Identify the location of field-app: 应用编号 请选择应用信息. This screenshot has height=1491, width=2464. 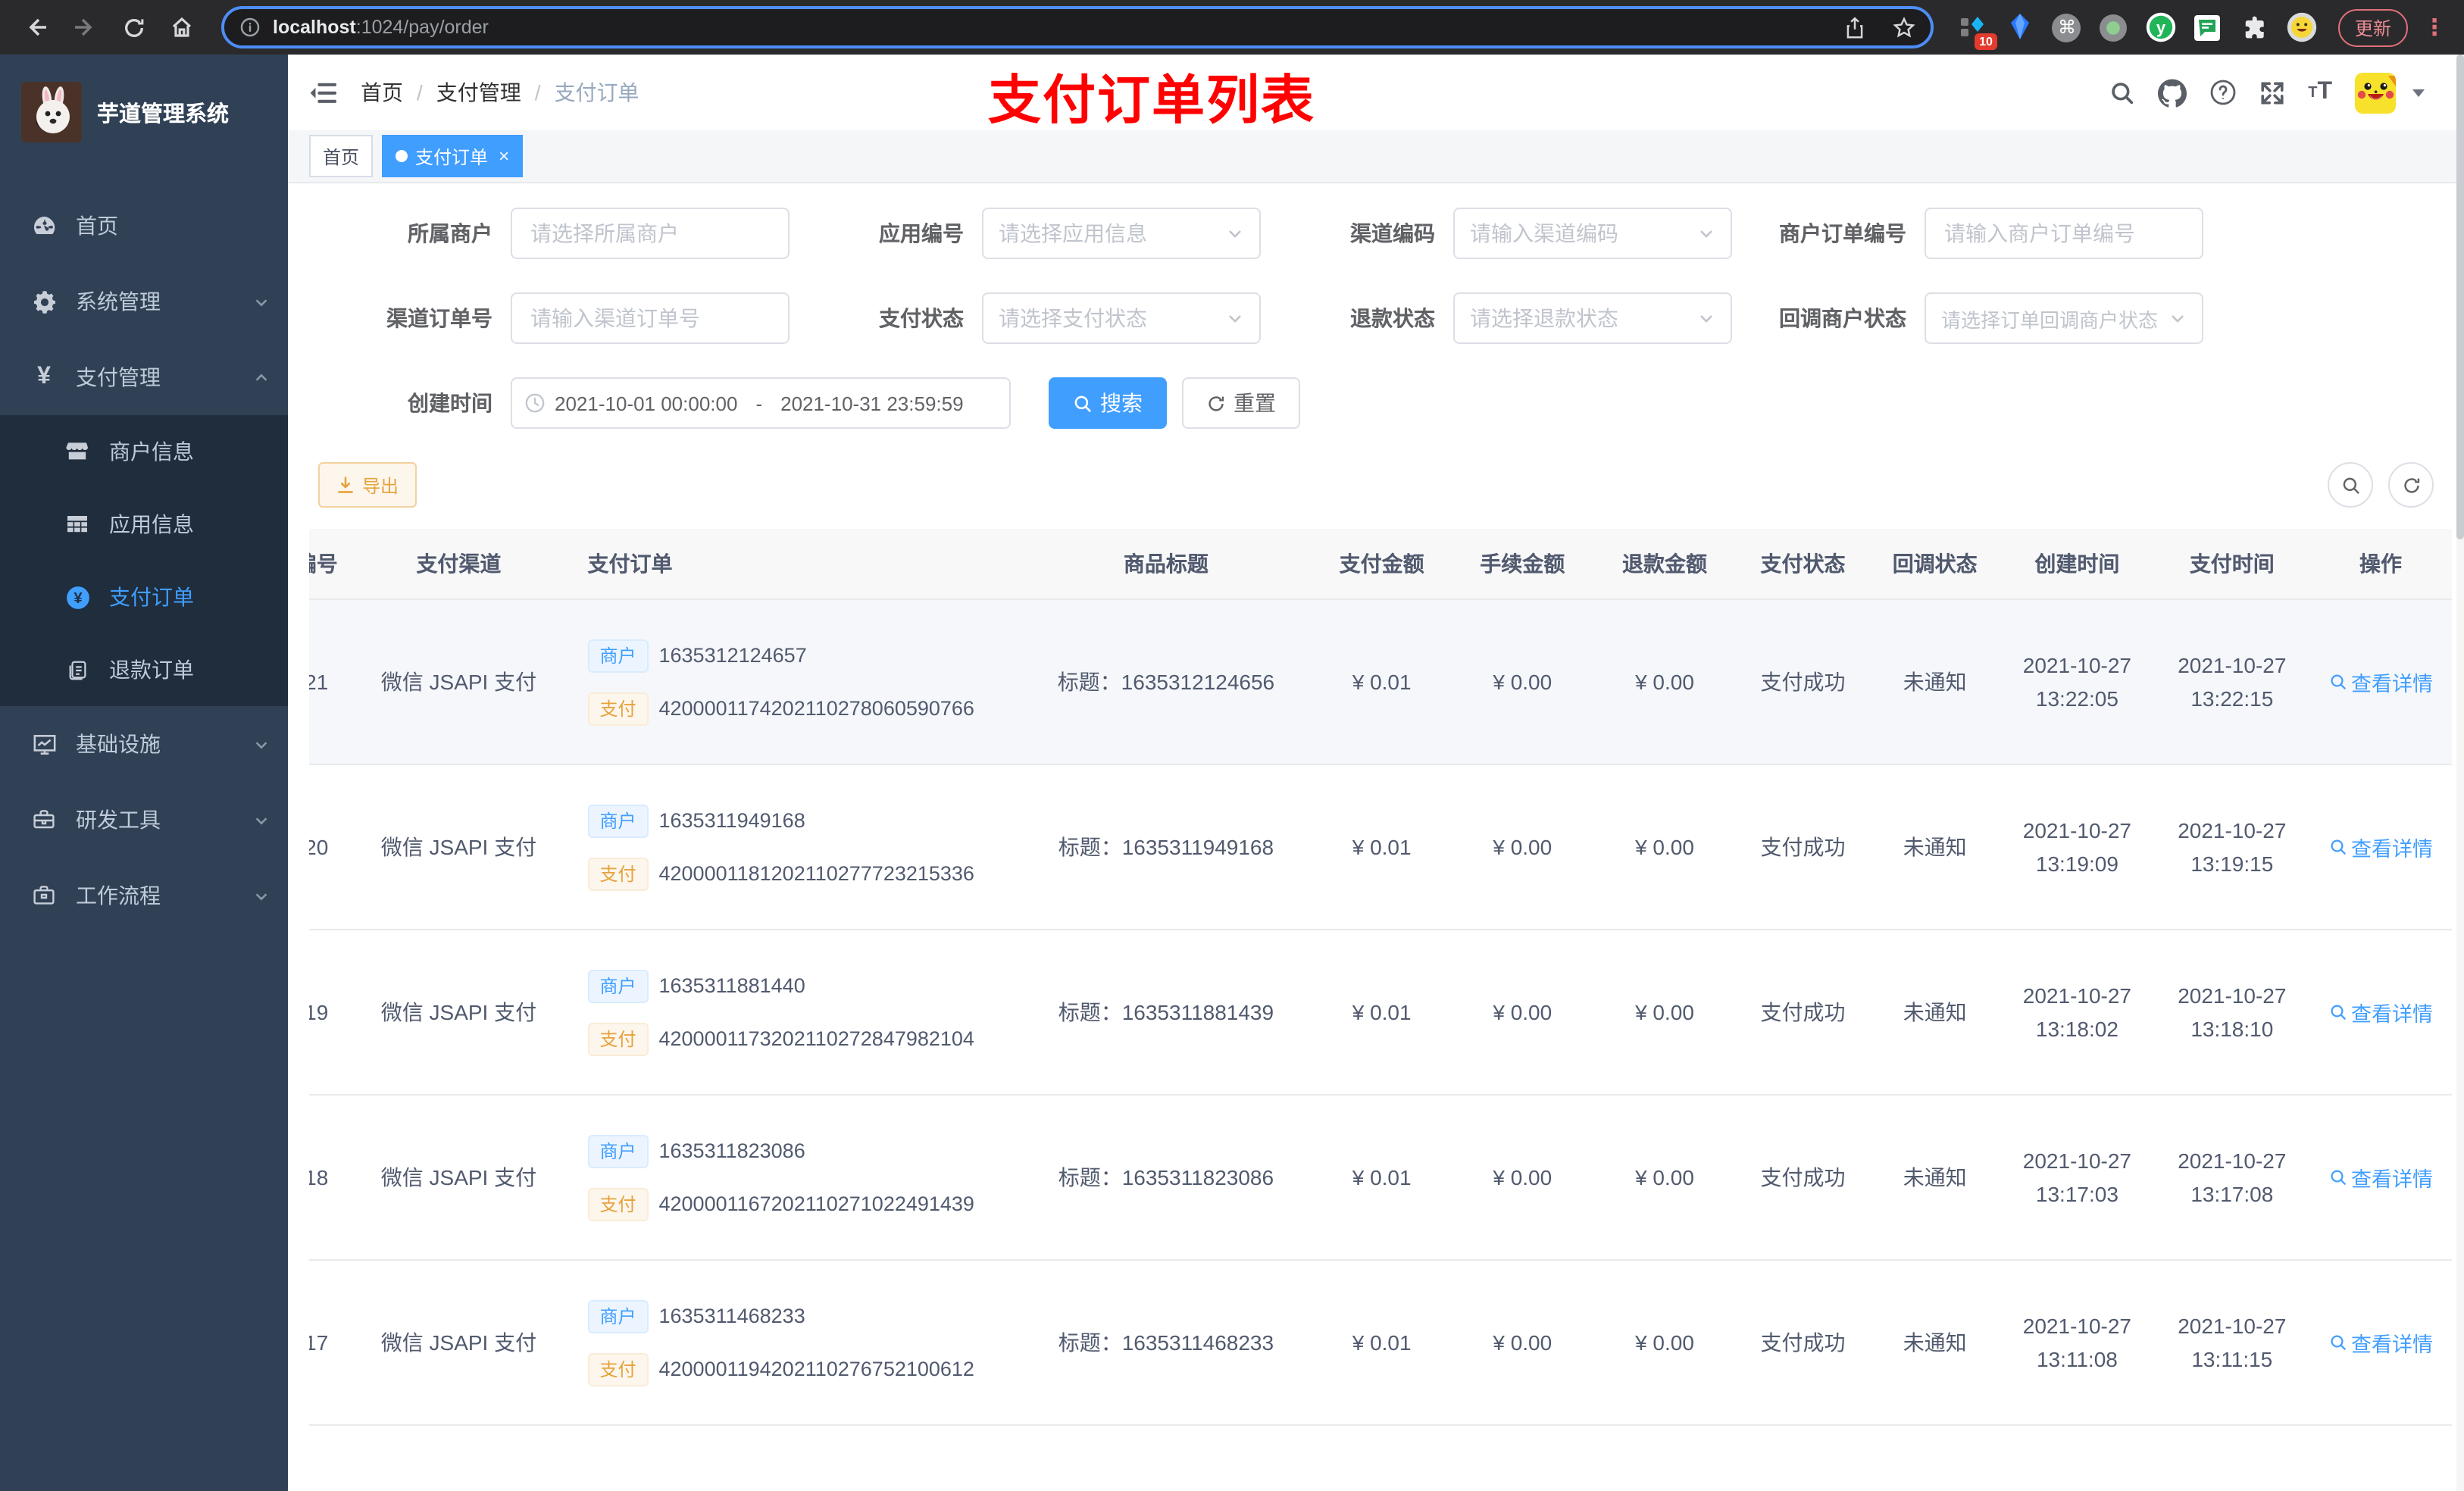
(1025, 233).